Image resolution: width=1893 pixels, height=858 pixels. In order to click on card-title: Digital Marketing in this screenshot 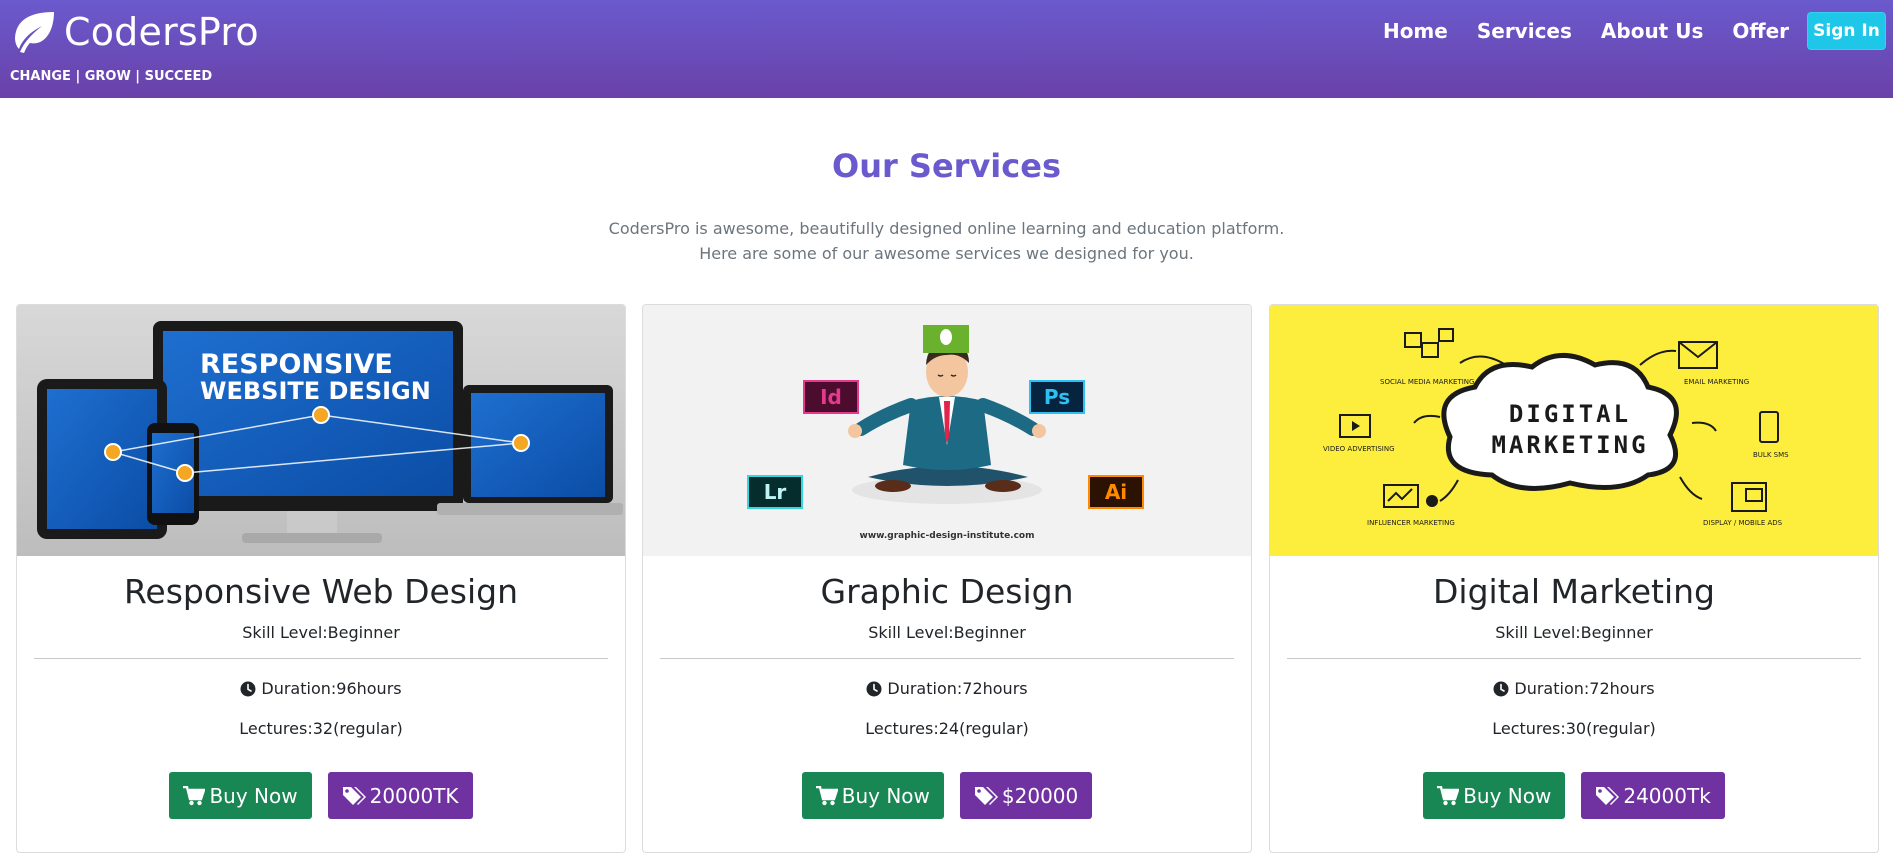, I will do `click(1574, 591)`.